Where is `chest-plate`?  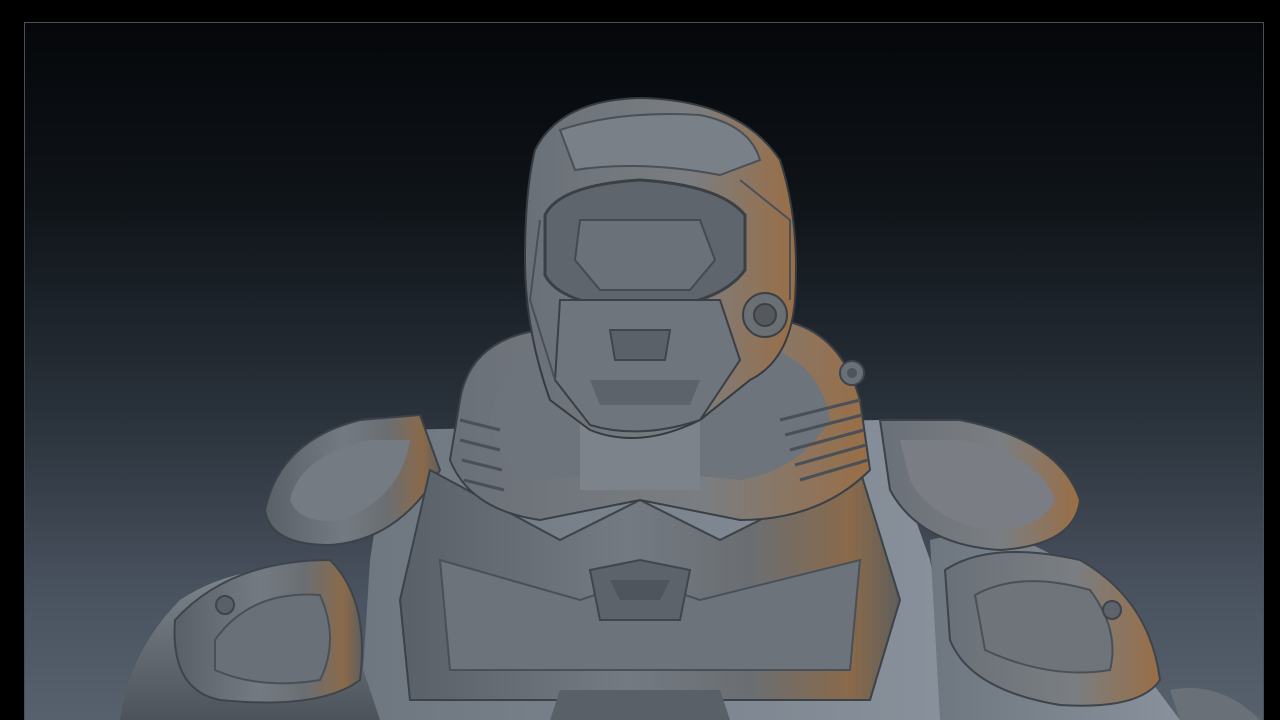
chest-plate is located at coordinates (650, 594).